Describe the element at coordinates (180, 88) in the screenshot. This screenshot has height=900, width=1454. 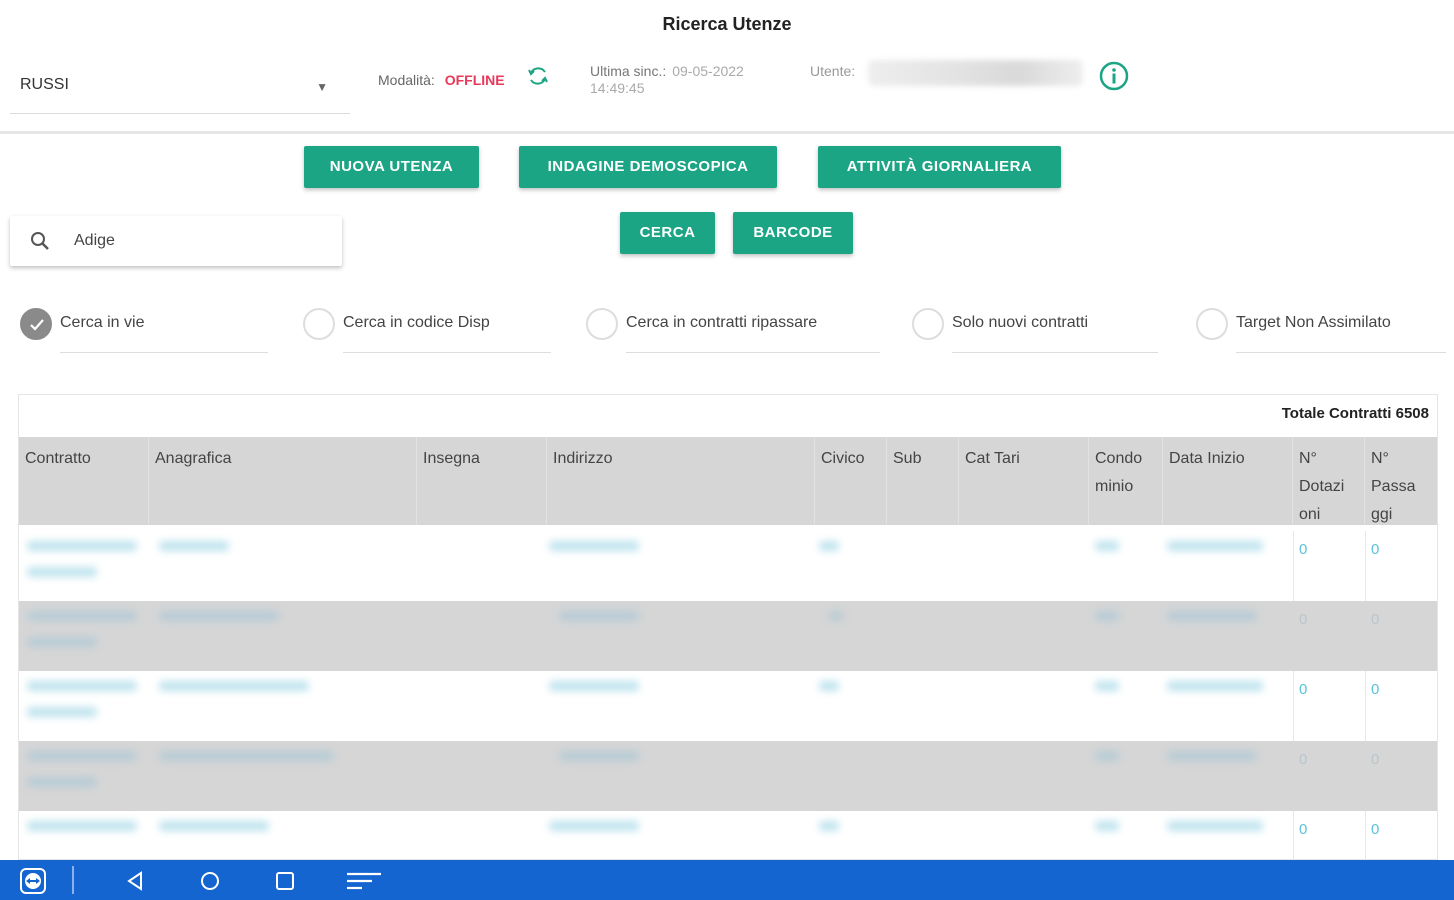
I see `comune-select: RUSSI ▼` at that location.